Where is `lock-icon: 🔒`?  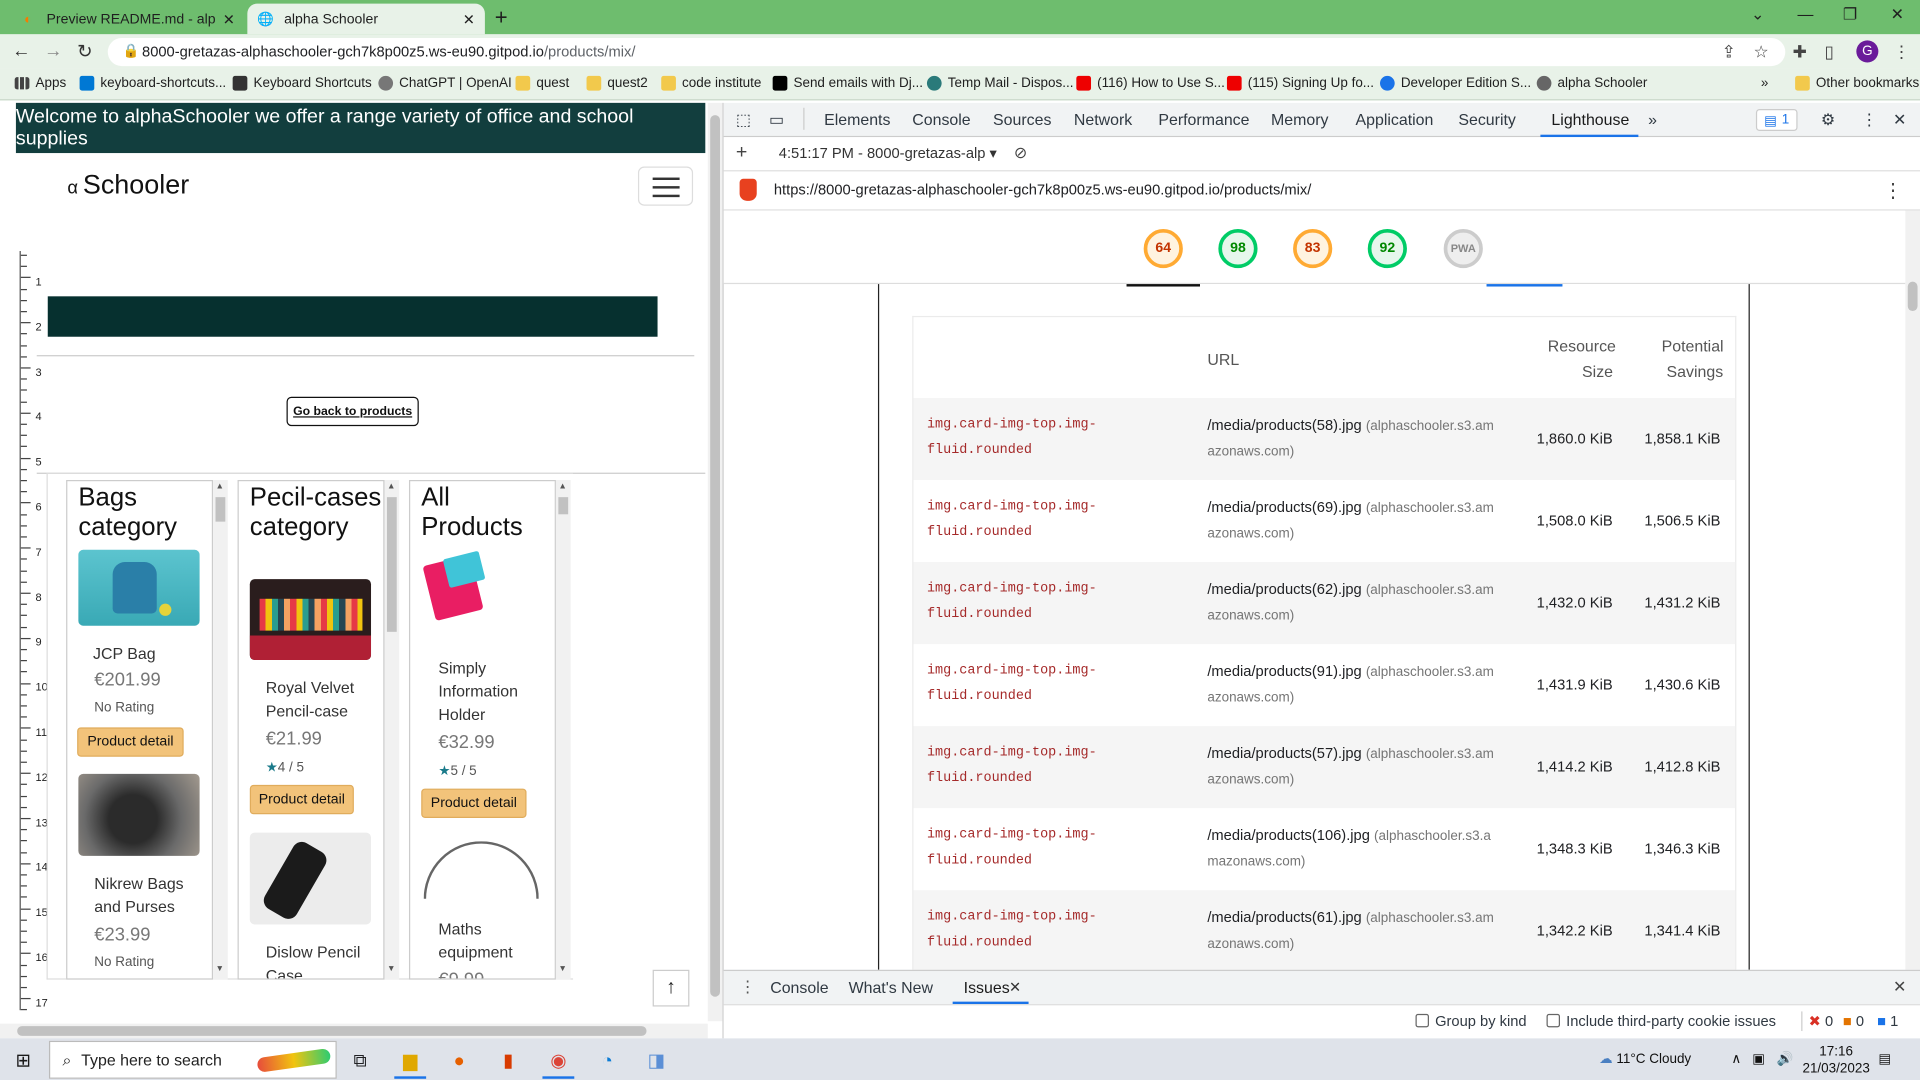
lock-icon: 🔒 is located at coordinates (130, 51).